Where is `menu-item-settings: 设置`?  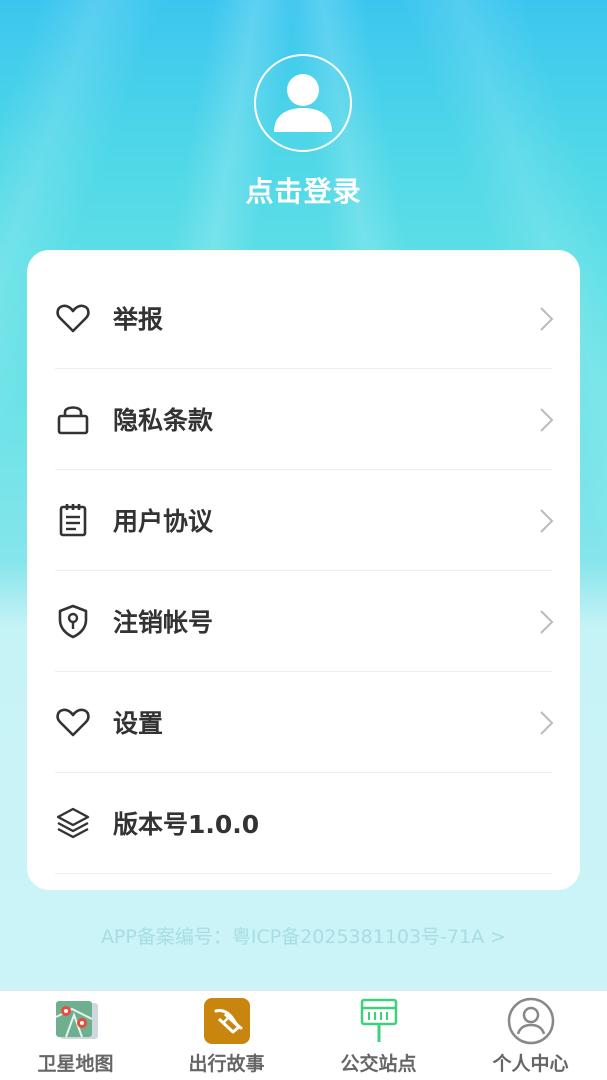
menu-item-settings: 设置 is located at coordinates (304, 722).